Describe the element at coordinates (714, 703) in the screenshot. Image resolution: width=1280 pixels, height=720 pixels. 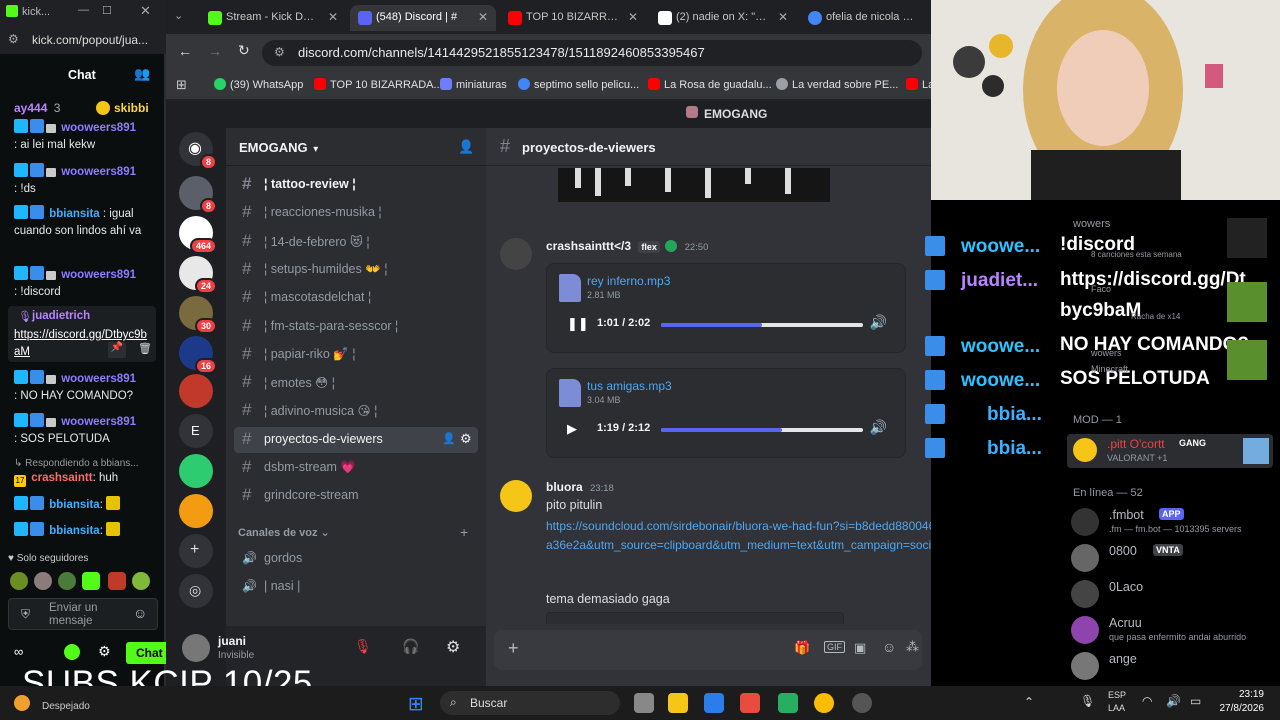
I see `store-icon` at that location.